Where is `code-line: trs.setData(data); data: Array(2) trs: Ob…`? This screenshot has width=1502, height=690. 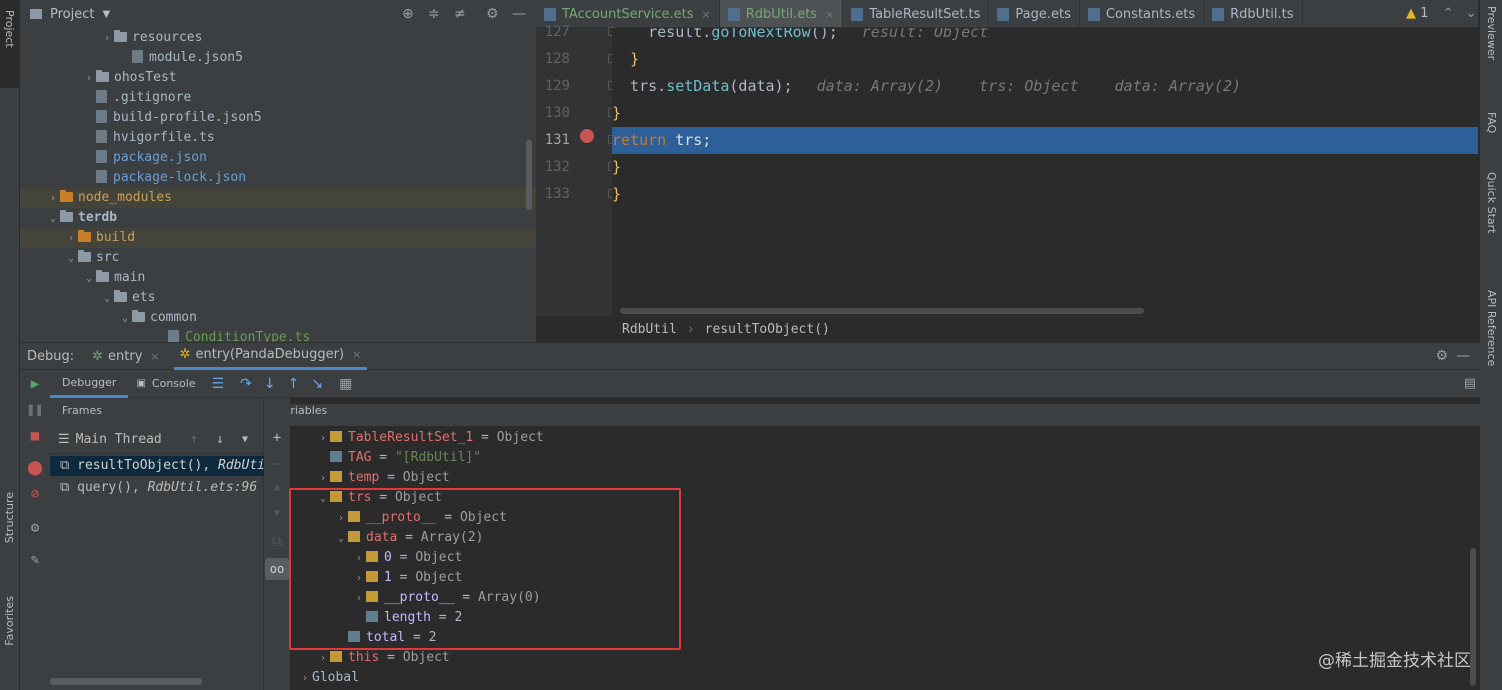 code-line: trs.setData(data); data: Array(2) trs: Ob… is located at coordinates (1045, 86).